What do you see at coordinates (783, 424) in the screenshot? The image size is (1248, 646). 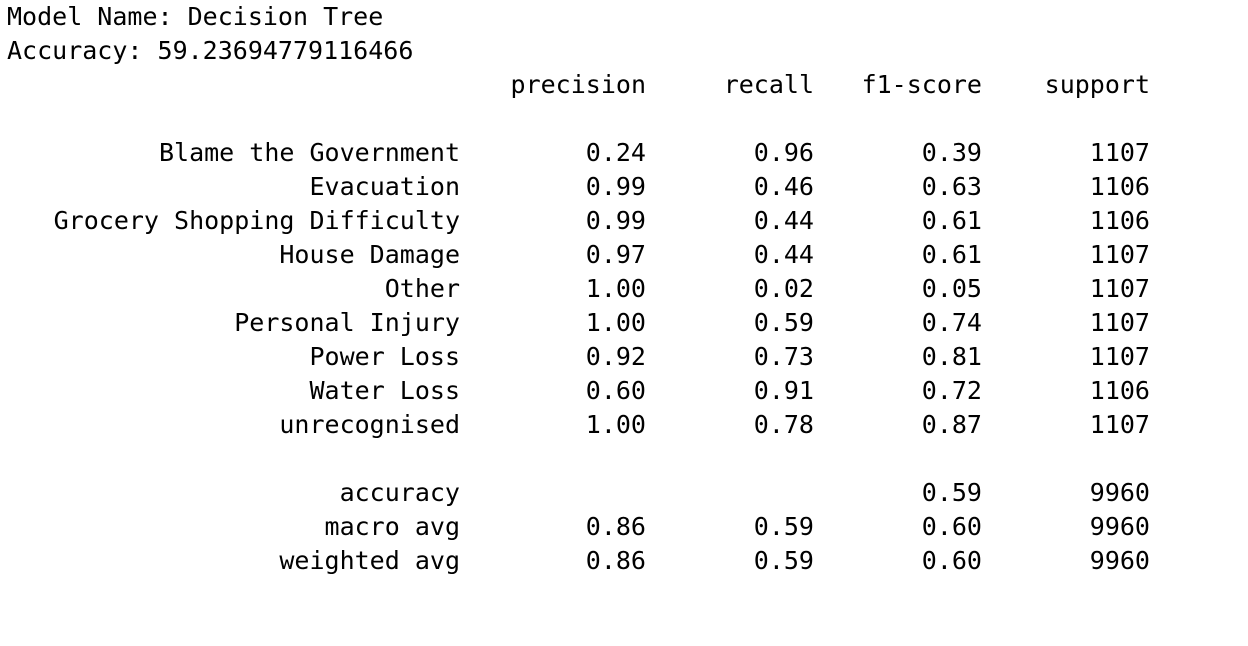 I see `recall-value: 0.78` at bounding box center [783, 424].